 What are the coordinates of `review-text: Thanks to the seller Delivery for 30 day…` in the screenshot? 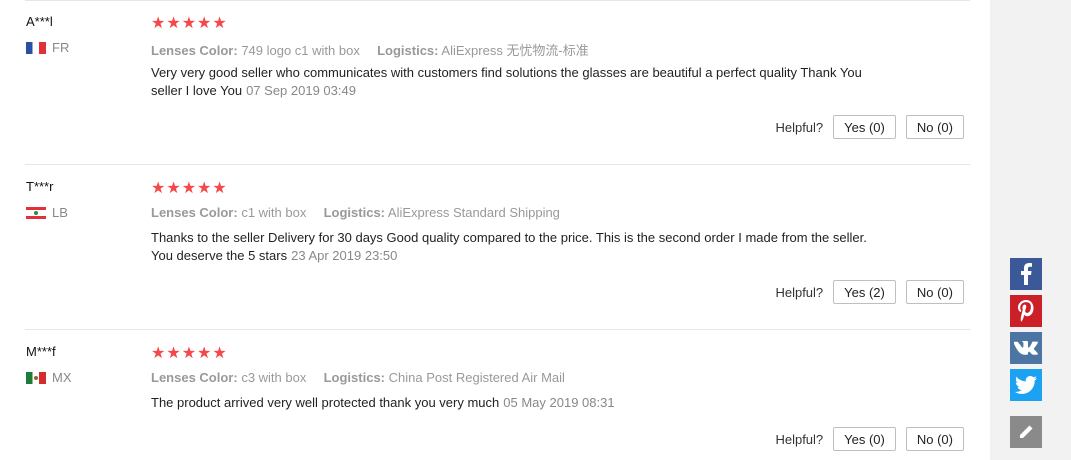 It's located at (511, 247).